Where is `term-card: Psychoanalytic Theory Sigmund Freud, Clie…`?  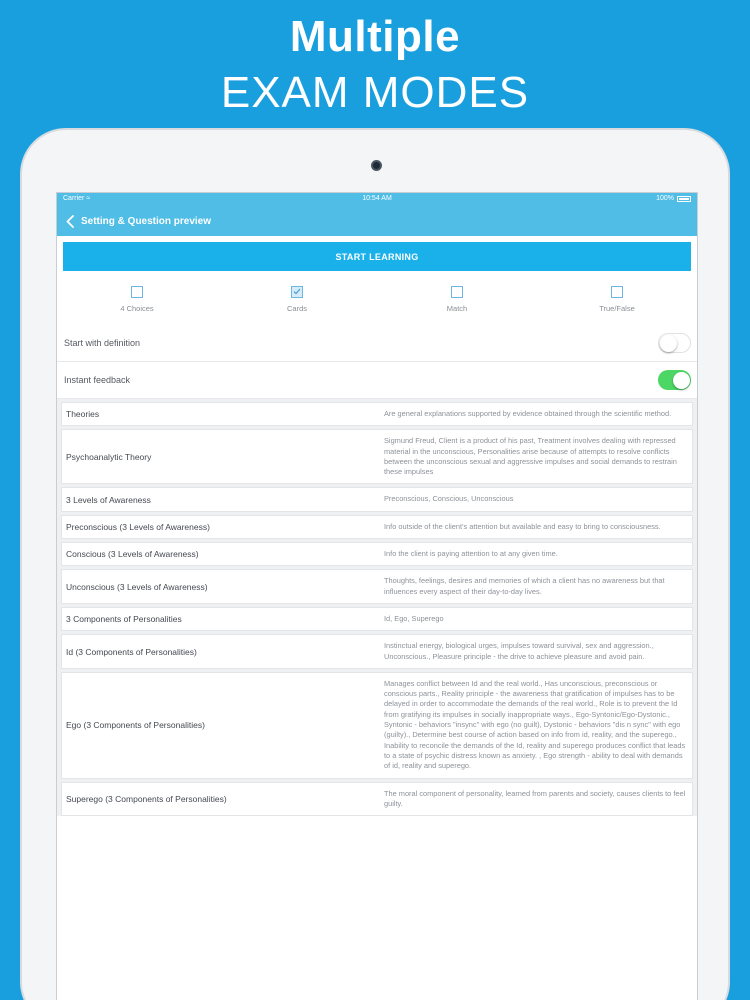 term-card: Psychoanalytic Theory Sigmund Freud, Clie… is located at coordinates (377, 457).